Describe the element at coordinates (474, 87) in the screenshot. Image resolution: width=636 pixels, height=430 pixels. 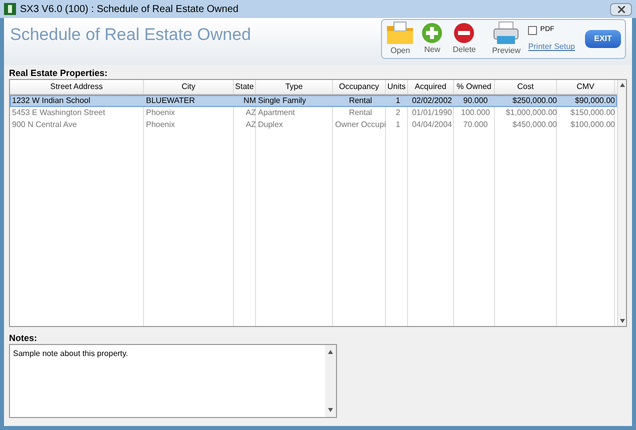
I see `column-header: % Owned` at that location.